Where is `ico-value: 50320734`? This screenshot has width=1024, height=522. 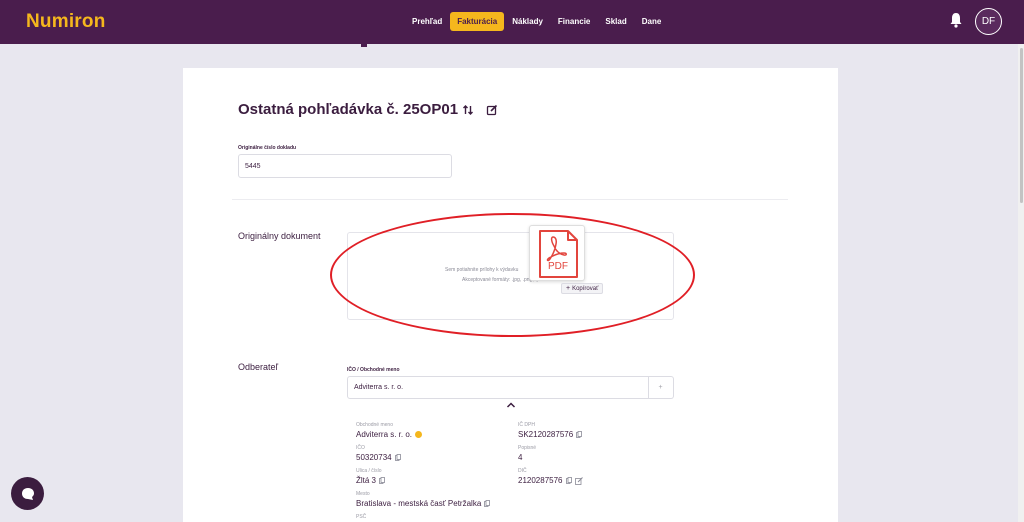
ico-value: 50320734 is located at coordinates (378, 457).